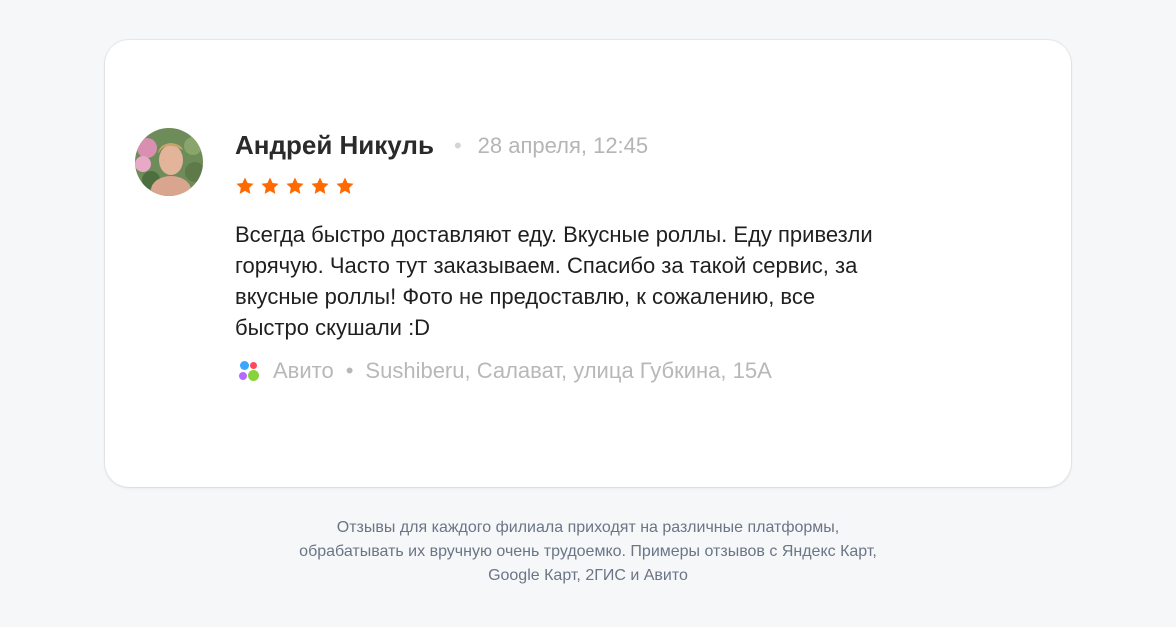 Image resolution: width=1176 pixels, height=627 pixels. Describe the element at coordinates (588, 575) in the screenshot. I see `caption-line: Google Карт, 2ГИС и Авито` at that location.